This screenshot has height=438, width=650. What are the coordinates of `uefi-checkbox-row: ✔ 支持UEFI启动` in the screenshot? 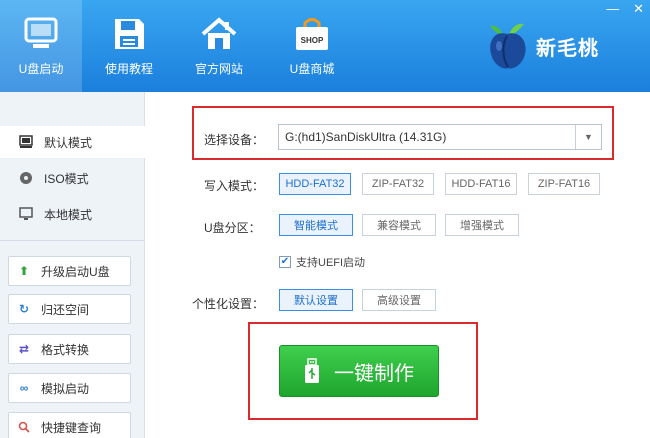 It's located at (322, 262).